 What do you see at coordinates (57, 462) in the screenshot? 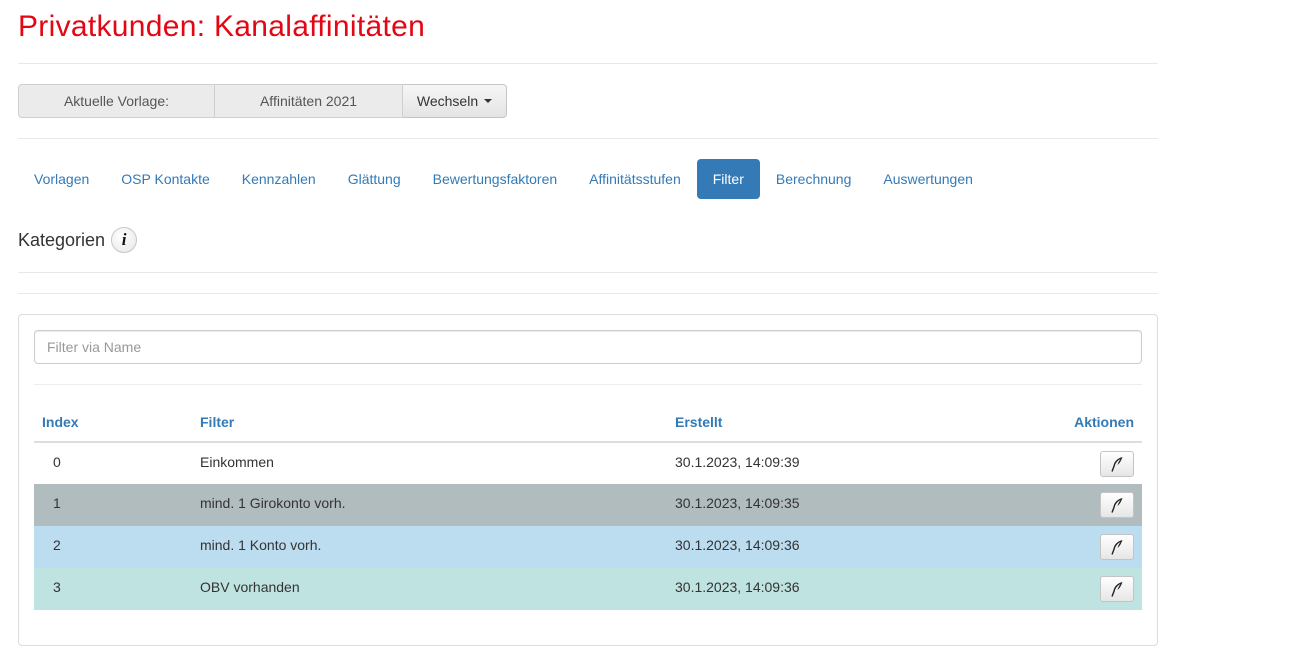
I see `row-index: 0` at bounding box center [57, 462].